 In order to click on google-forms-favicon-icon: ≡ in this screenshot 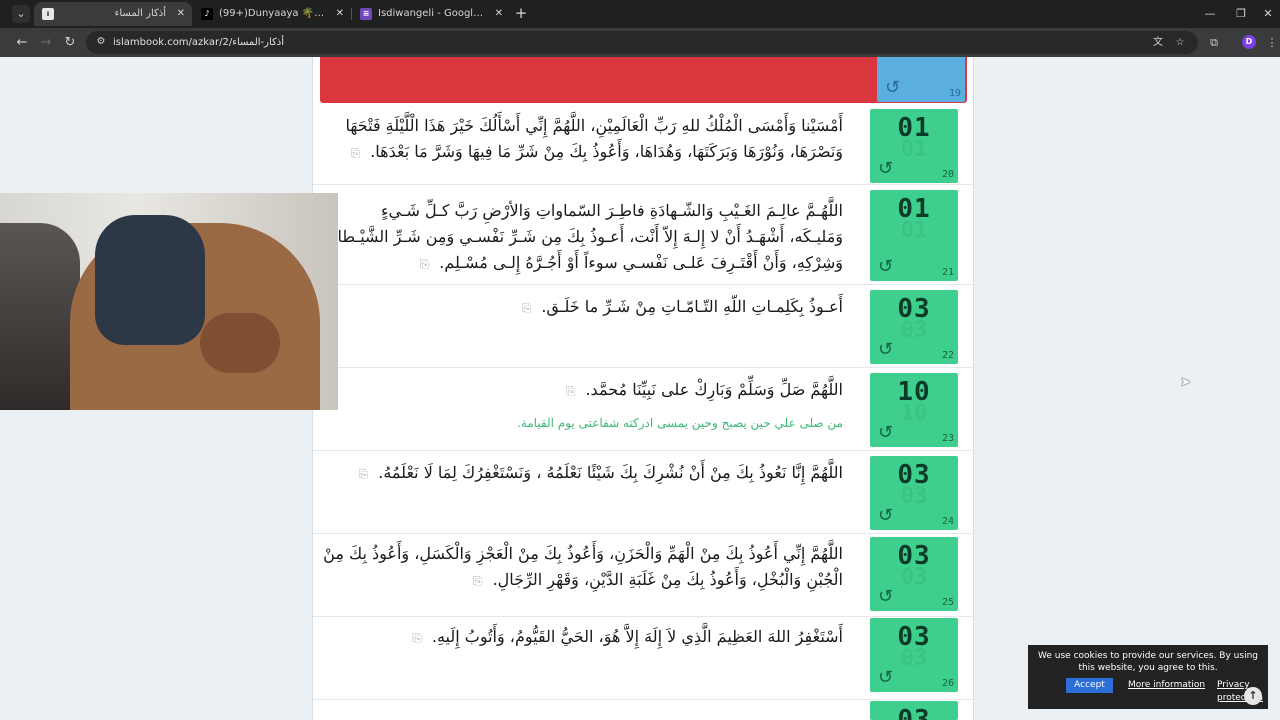, I will do `click(366, 14)`.